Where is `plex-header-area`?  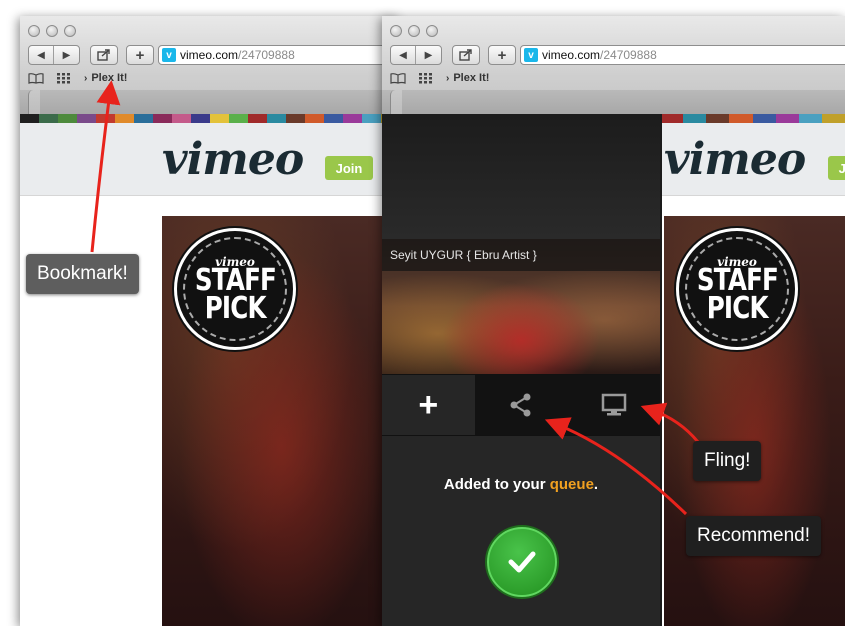
plex-header-area is located at coordinates (521, 176).